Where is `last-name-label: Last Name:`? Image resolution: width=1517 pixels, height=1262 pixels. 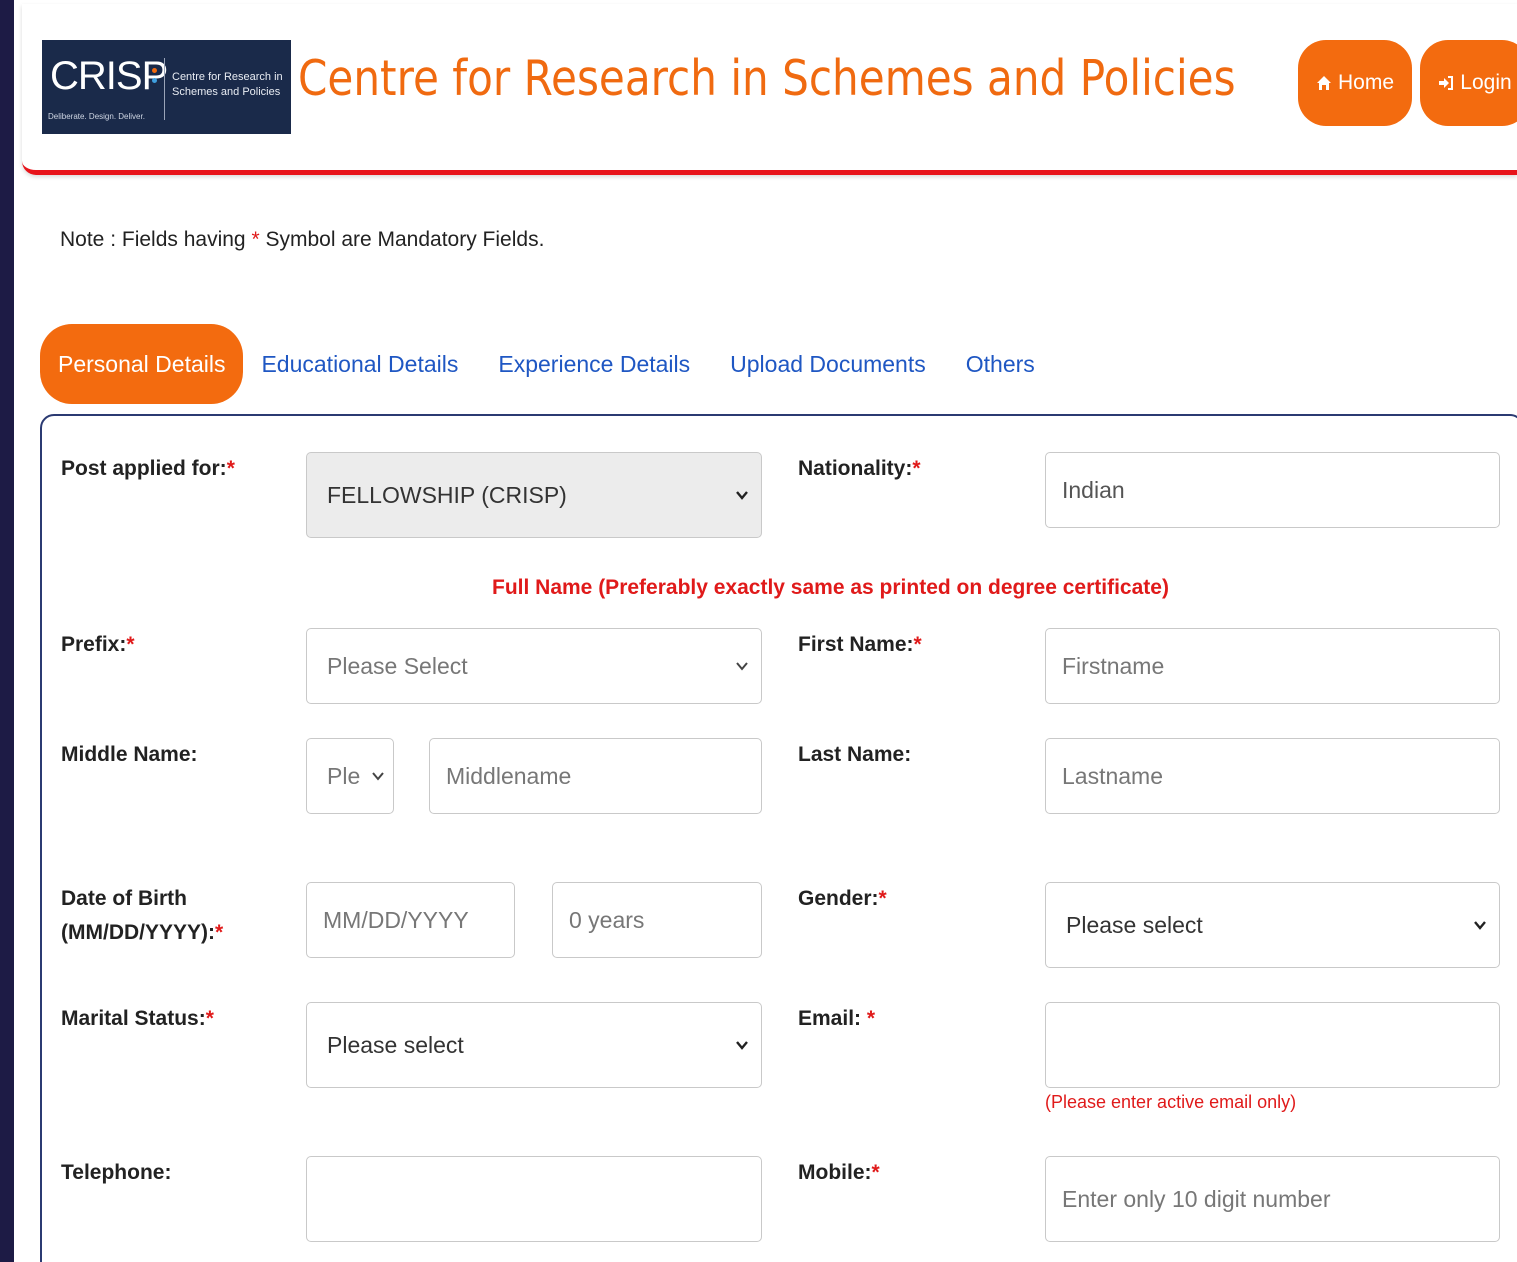
last-name-label: Last Name: is located at coordinates (855, 754).